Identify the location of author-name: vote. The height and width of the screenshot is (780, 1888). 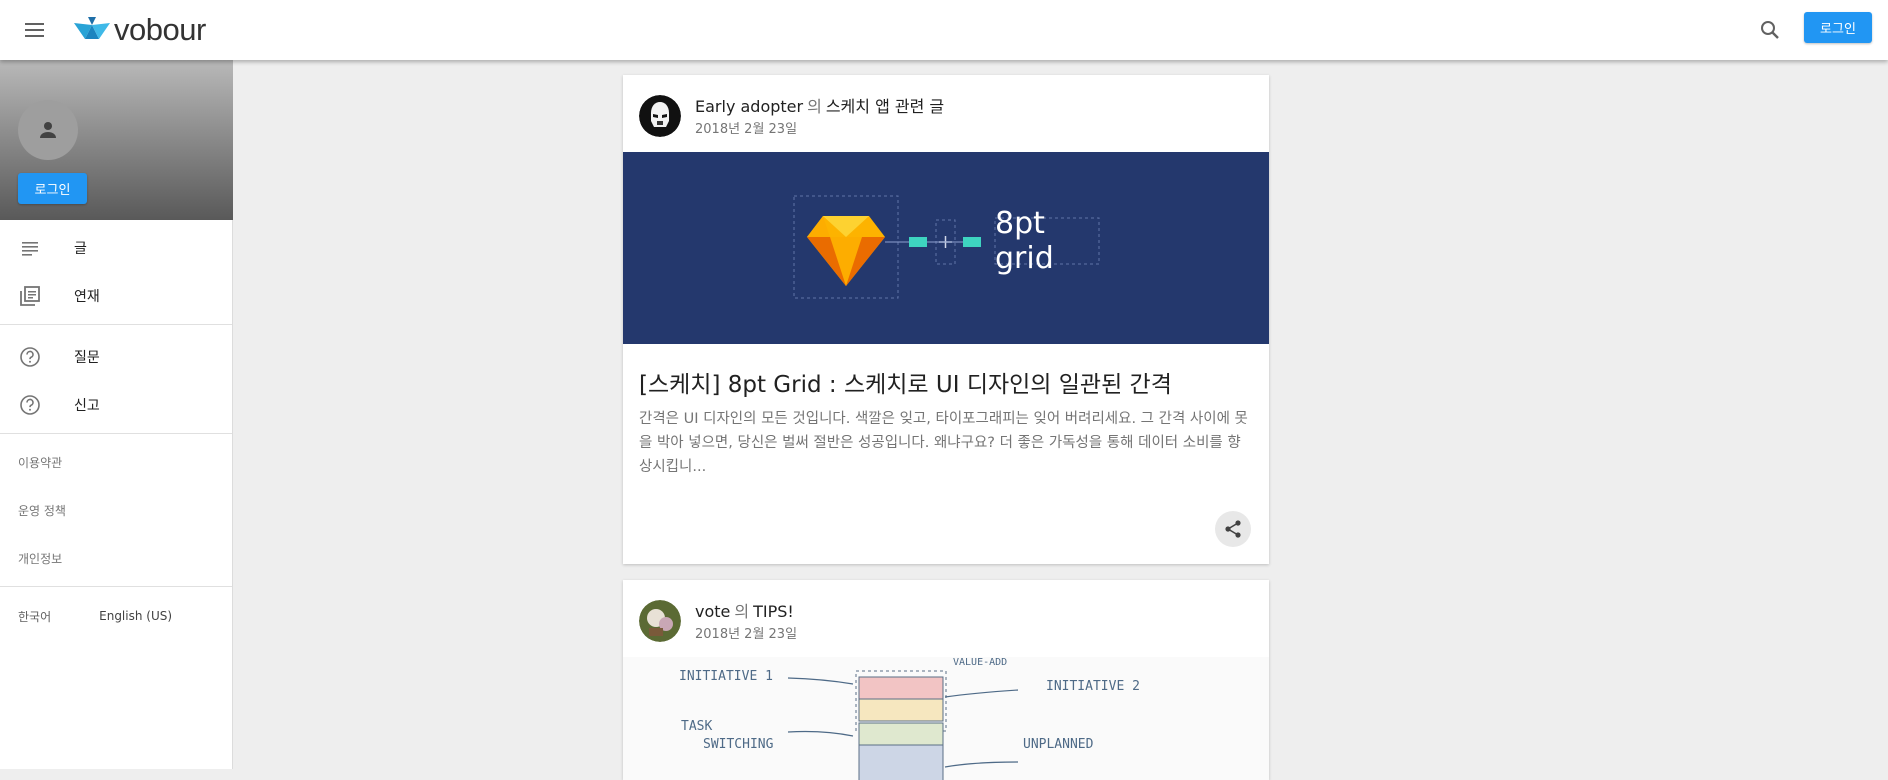
(712, 611).